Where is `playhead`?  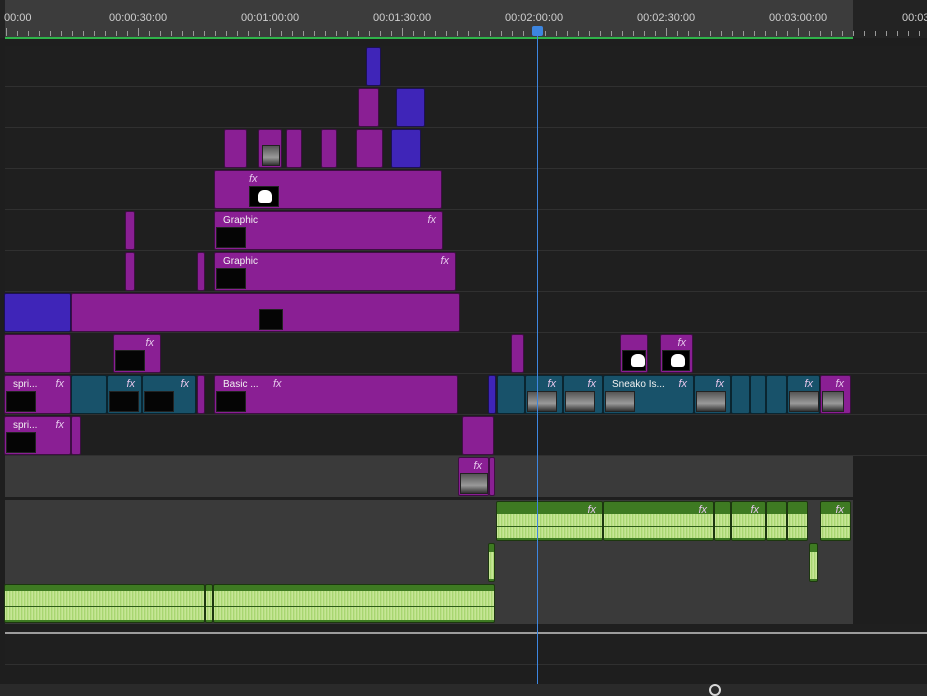
playhead is located at coordinates (537, 357).